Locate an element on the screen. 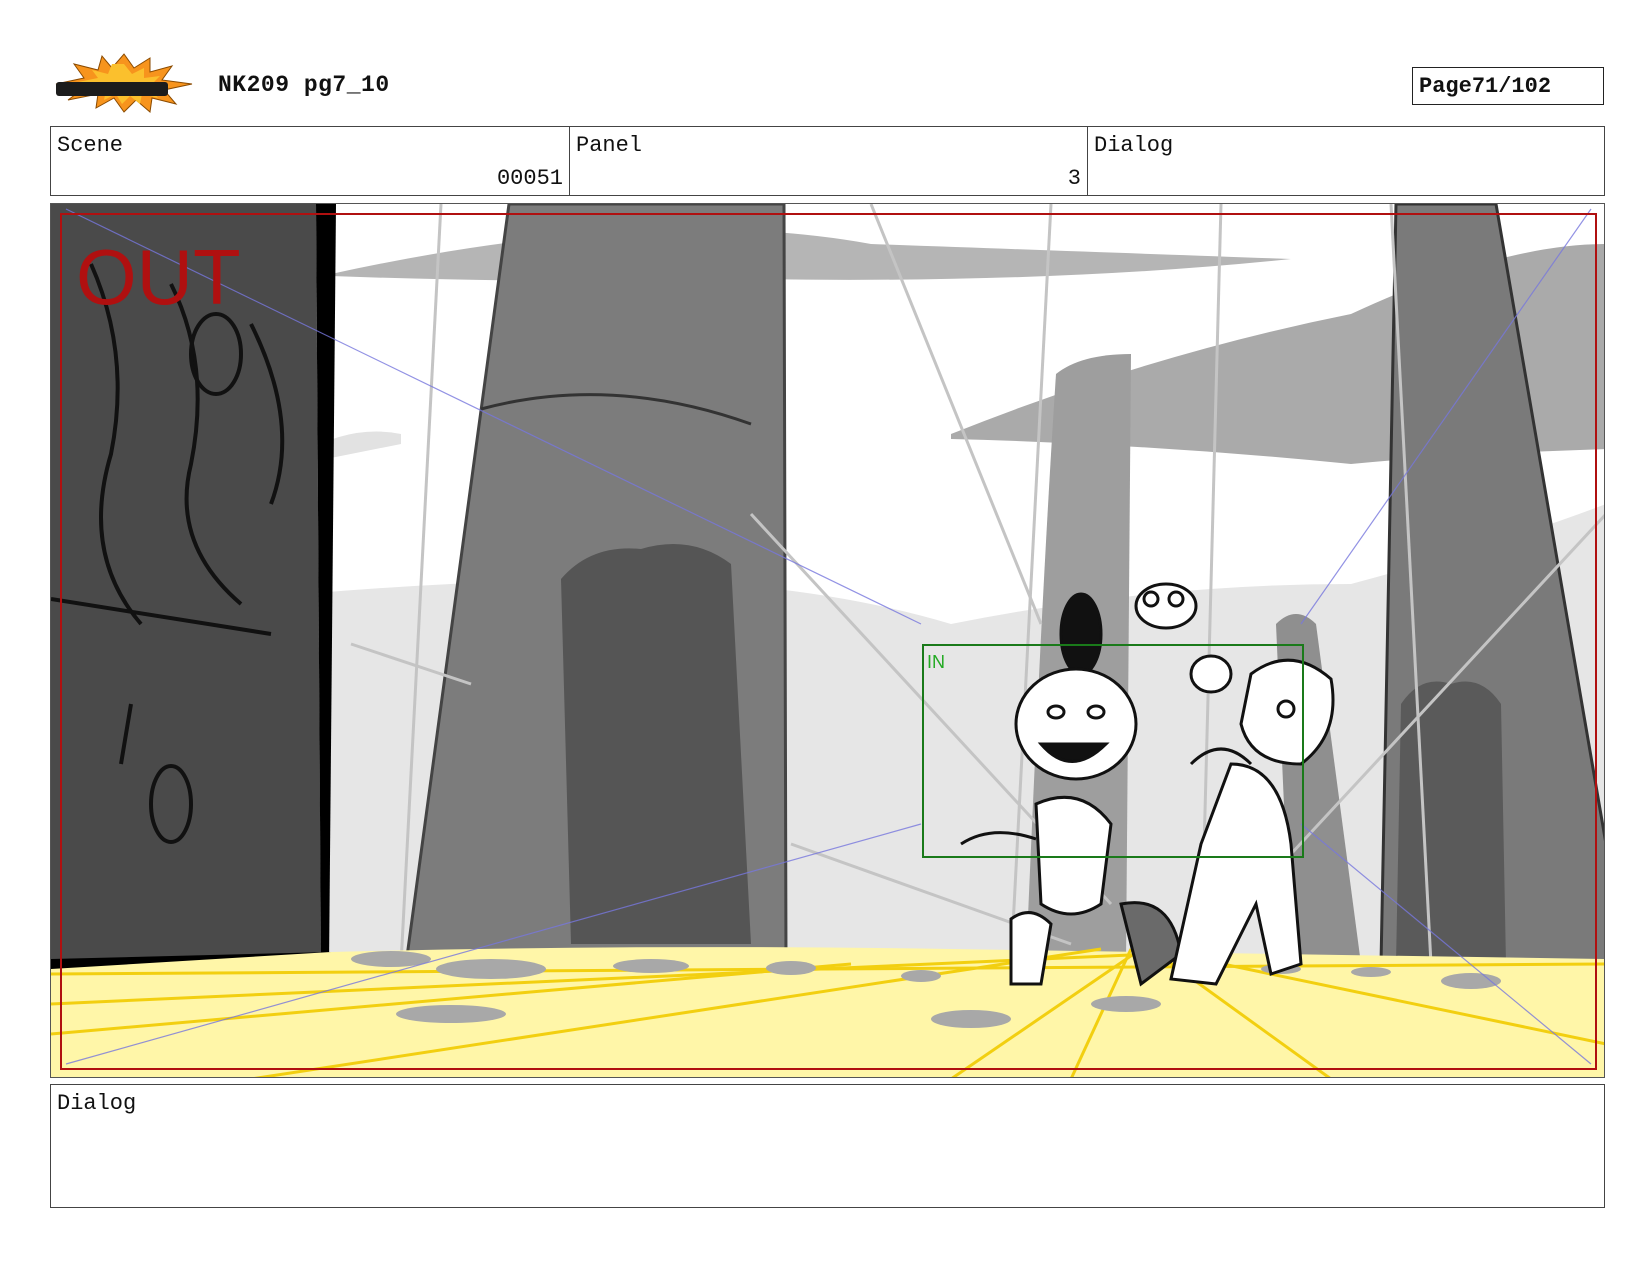  document-title: NK209 pg7_10 is located at coordinates (304, 85).